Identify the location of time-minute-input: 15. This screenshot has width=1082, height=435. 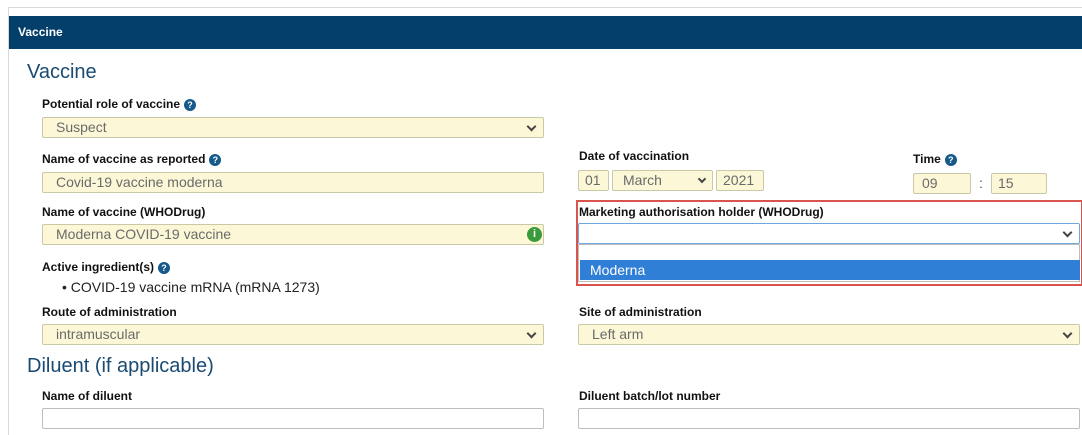
(1019, 183).